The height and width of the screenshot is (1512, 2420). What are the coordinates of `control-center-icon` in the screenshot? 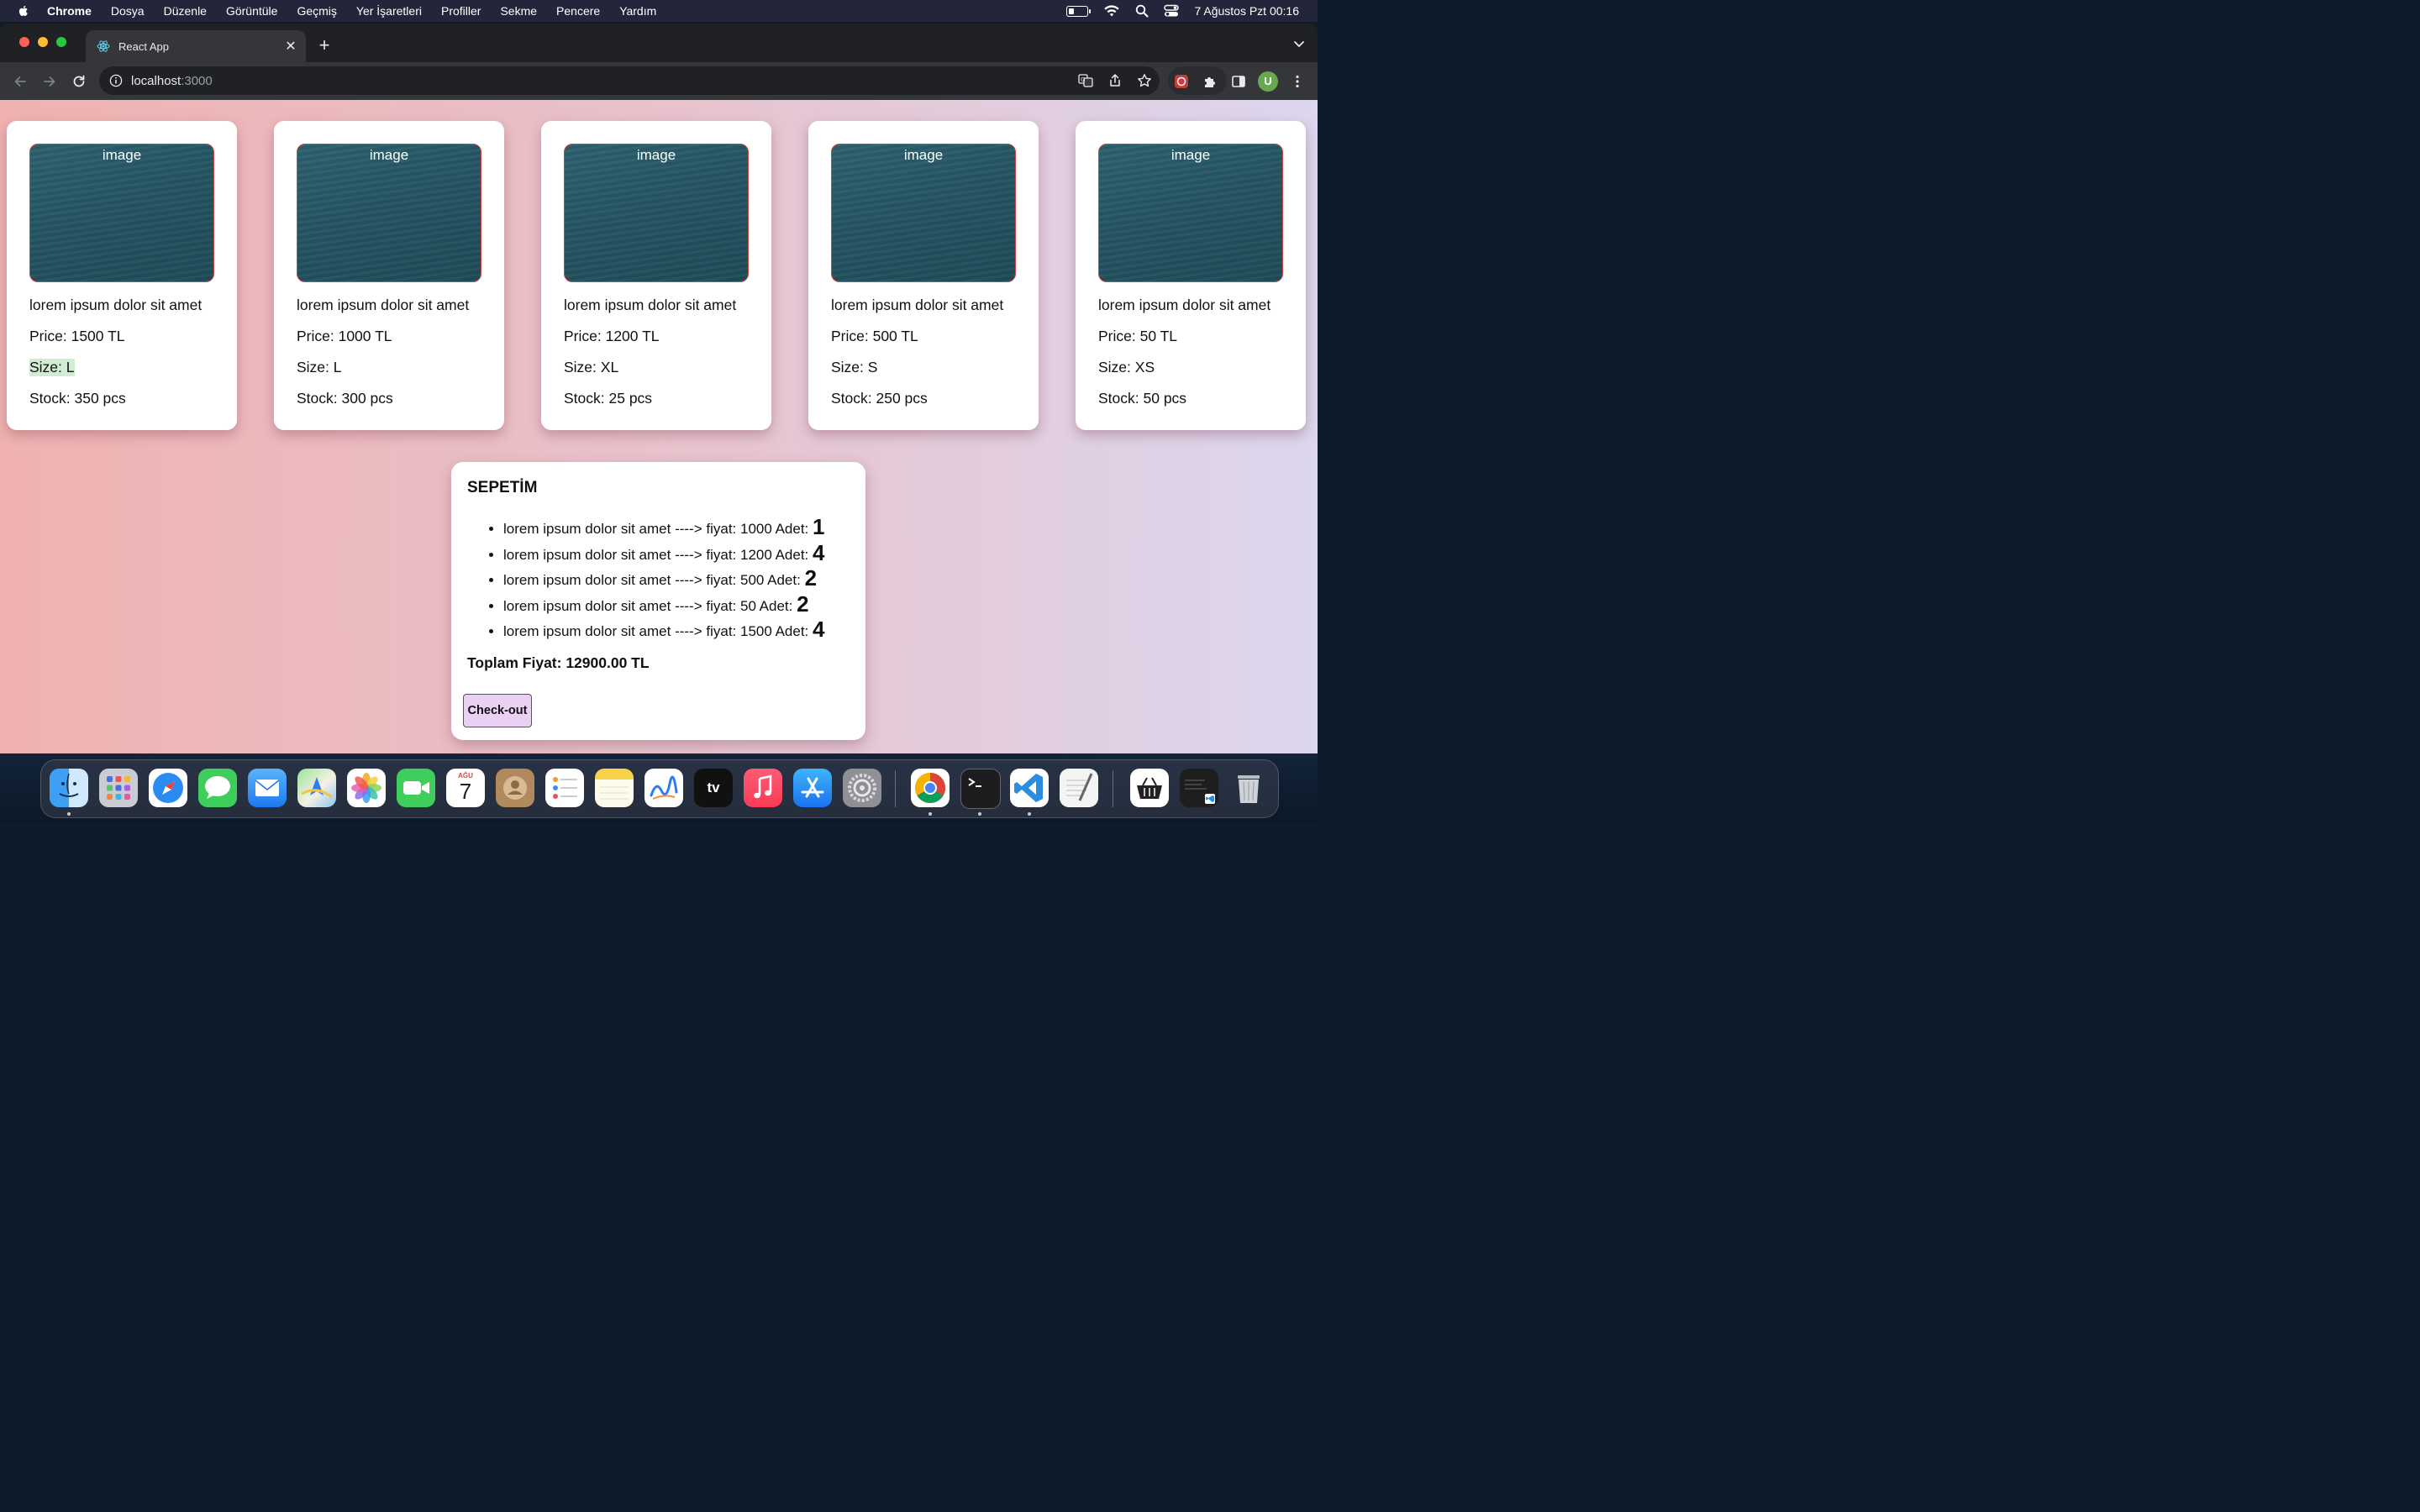 It's located at (1172, 11).